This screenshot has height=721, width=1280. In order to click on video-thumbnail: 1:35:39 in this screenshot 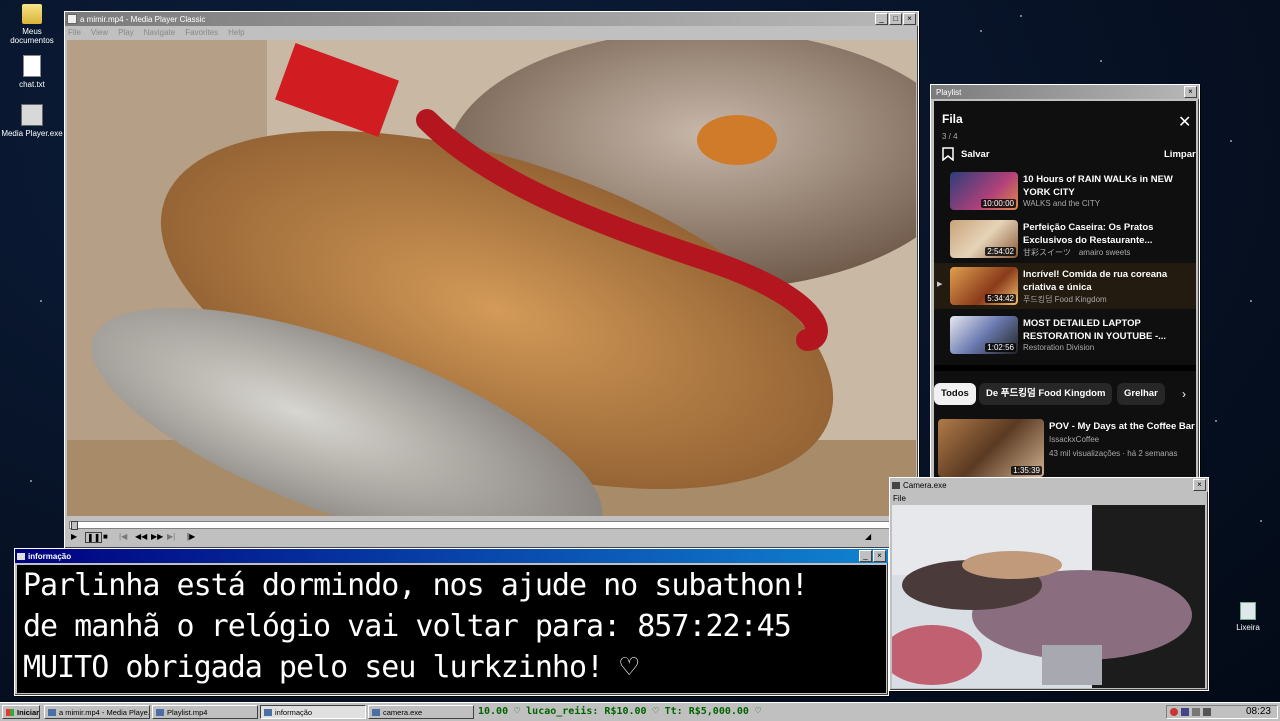, I will do `click(991, 448)`.